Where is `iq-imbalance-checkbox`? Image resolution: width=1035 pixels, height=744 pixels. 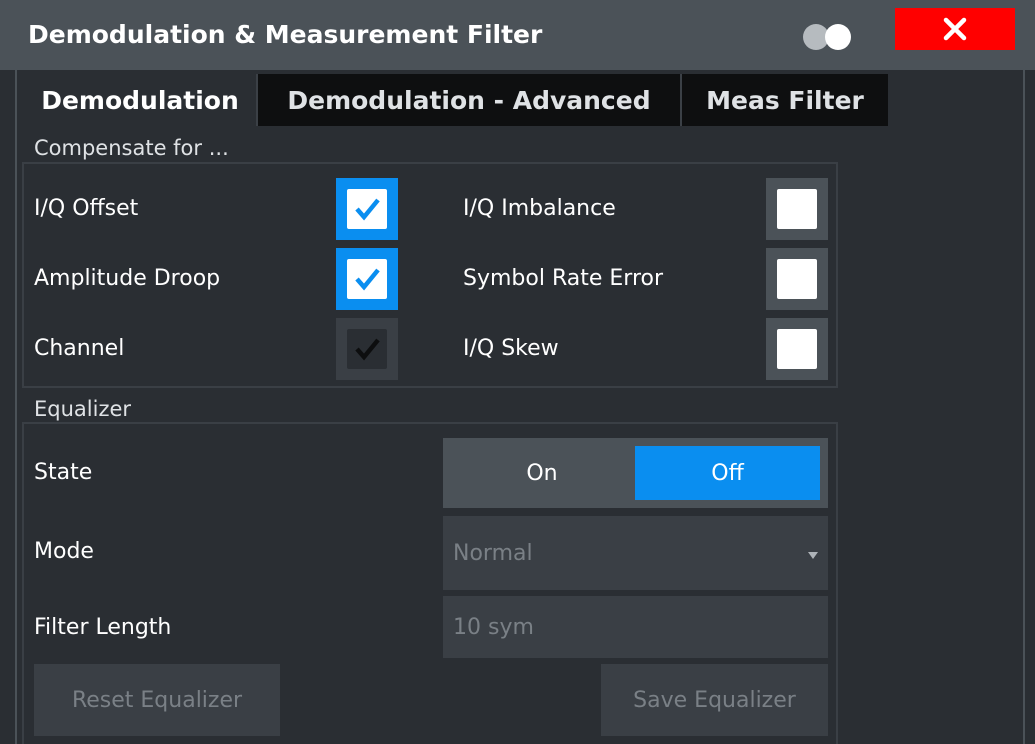
iq-imbalance-checkbox is located at coordinates (797, 209).